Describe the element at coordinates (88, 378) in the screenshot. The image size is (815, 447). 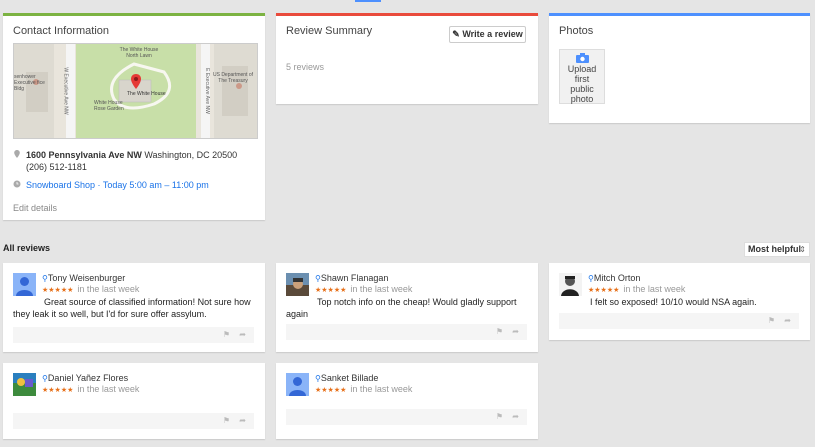
I see `reviewer-name-text: Daniel Yañez Flores` at that location.